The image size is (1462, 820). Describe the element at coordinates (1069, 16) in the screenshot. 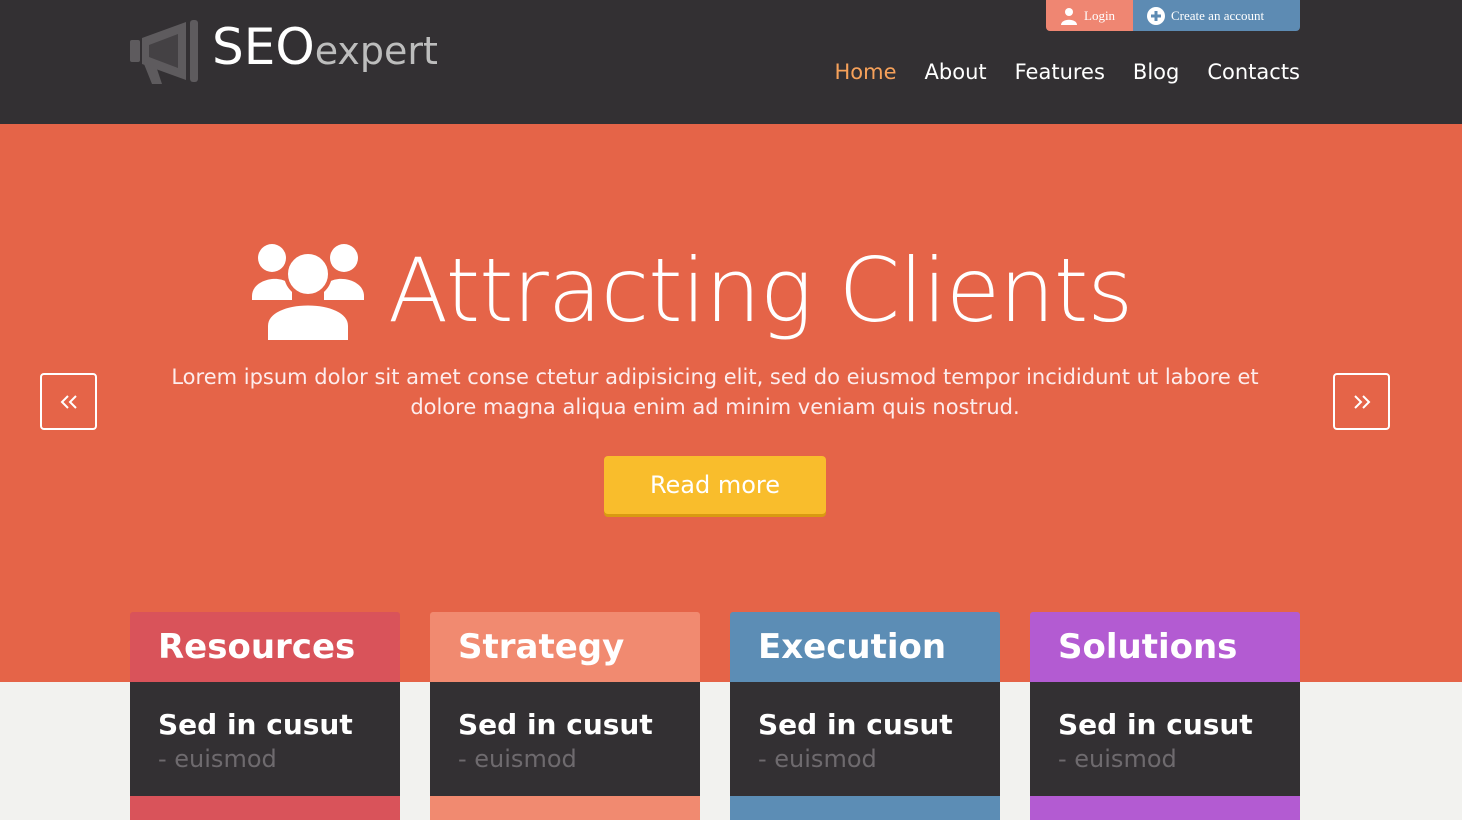

I see `user-icon` at that location.